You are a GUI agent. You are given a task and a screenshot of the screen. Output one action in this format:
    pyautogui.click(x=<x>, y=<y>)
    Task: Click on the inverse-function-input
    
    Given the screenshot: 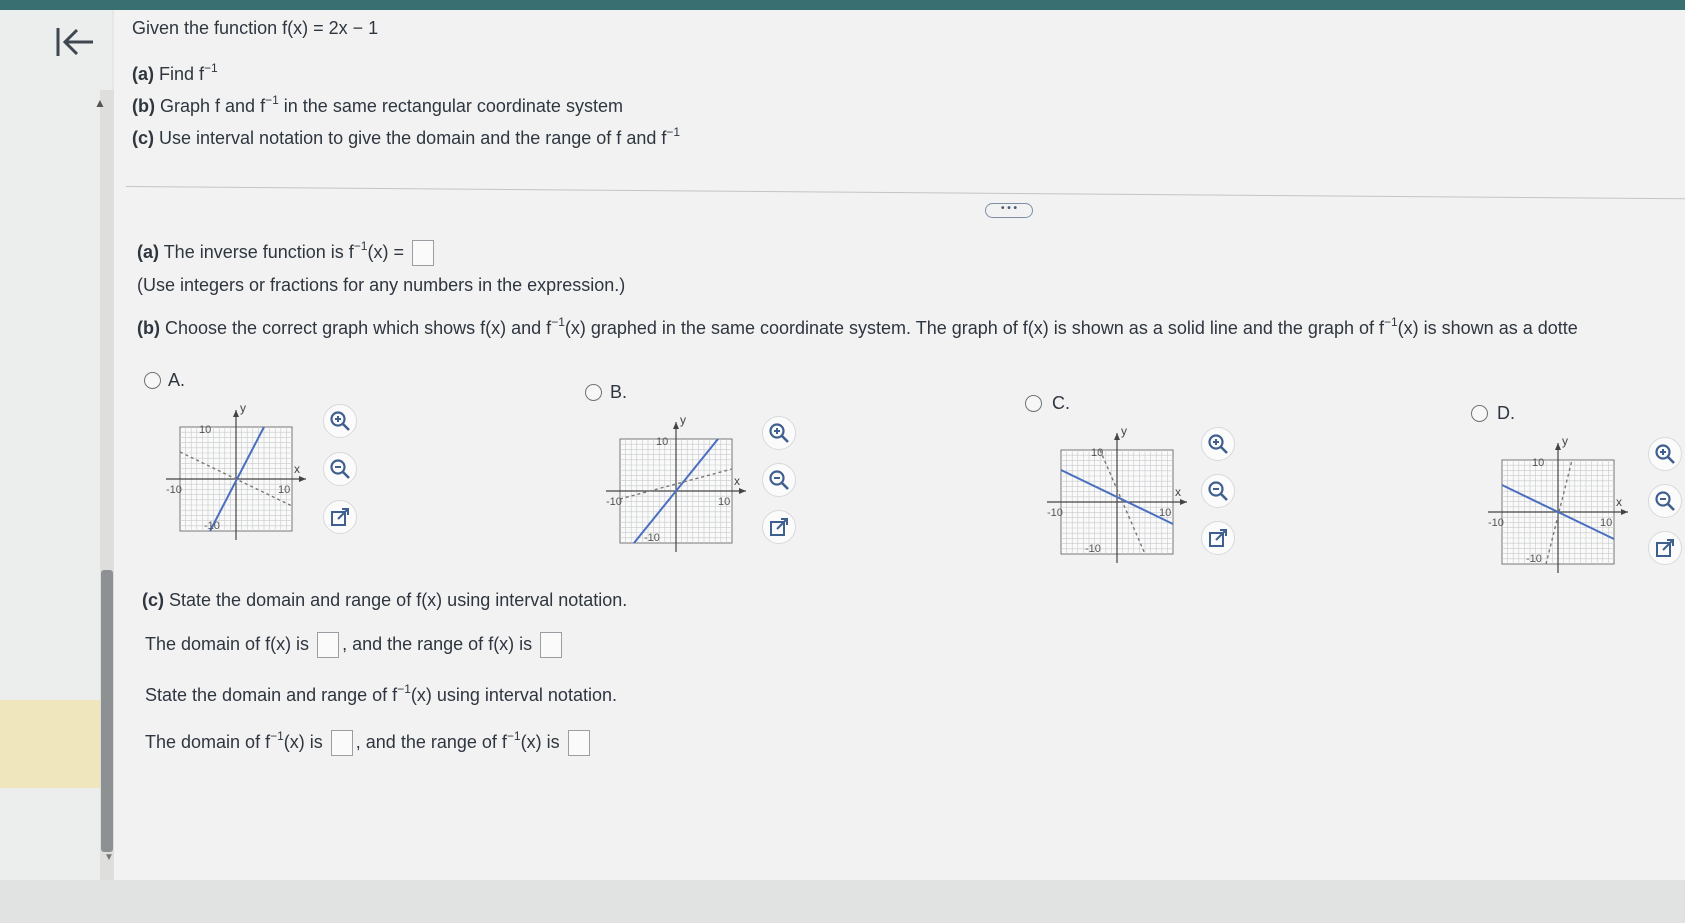 What is the action you would take?
    pyautogui.click(x=423, y=253)
    